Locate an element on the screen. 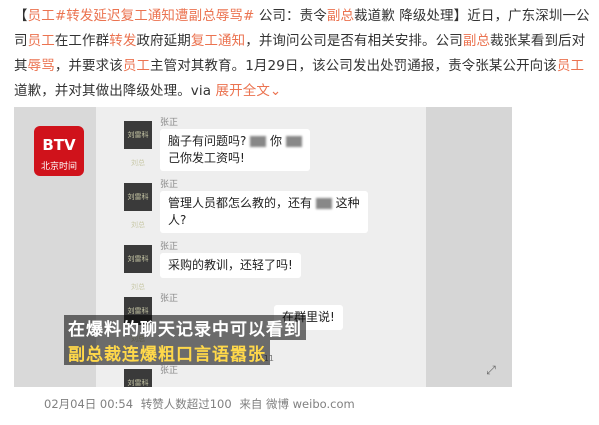 The height and width of the screenshot is (425, 599). message-bubble: 管理人员都怎么教的，还有 这种 人? is located at coordinates (264, 212).